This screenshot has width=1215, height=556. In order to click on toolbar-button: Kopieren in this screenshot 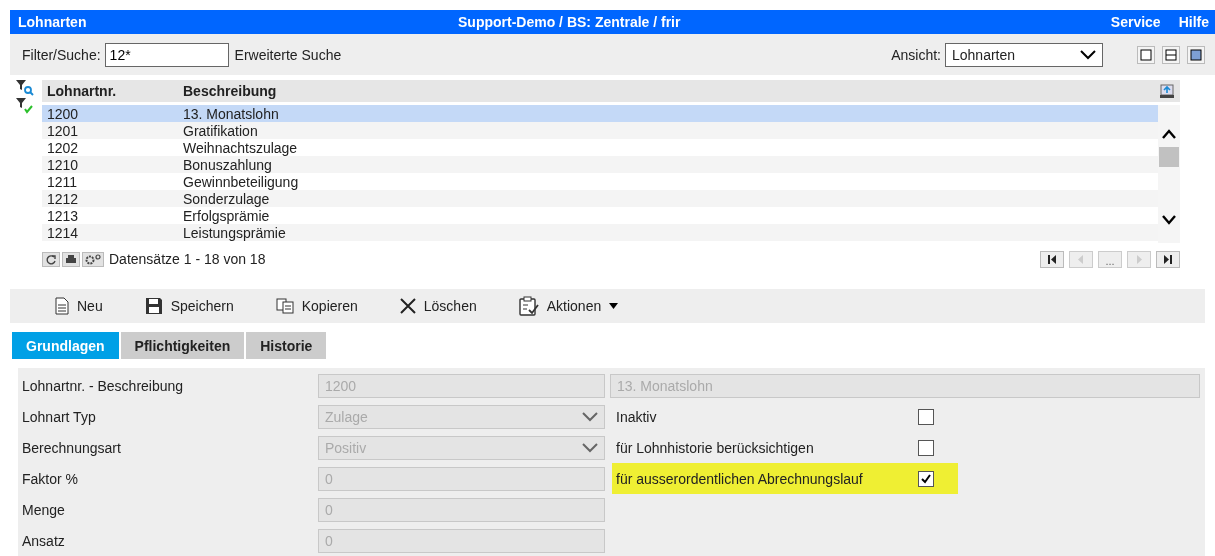, I will do `click(316, 306)`.